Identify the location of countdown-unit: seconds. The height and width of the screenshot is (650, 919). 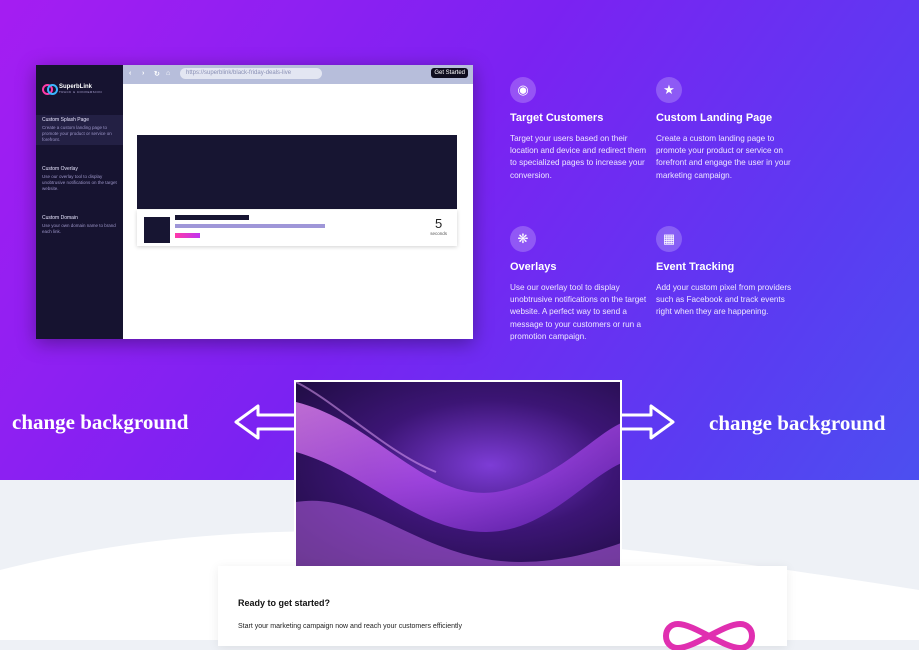
(438, 233).